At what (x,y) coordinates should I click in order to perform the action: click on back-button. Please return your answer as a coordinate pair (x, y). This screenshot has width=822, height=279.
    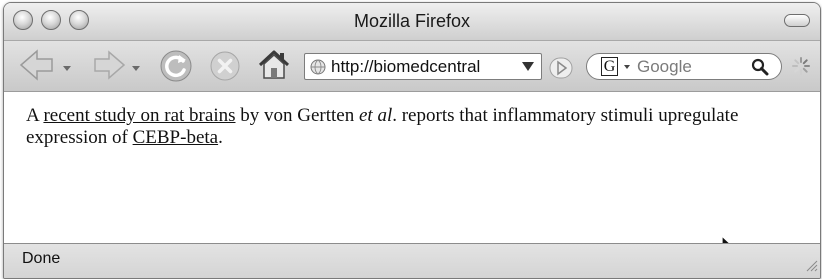
    Looking at the image, I should click on (39, 67).